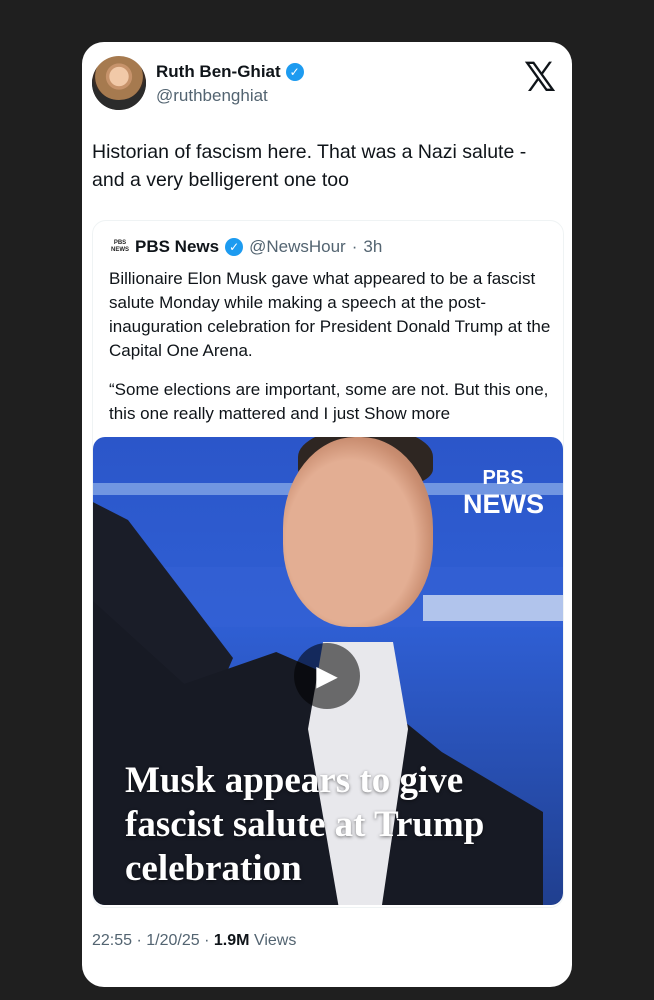 This screenshot has height=1000, width=654. Describe the element at coordinates (119, 83) in the screenshot. I see `avatar` at that location.